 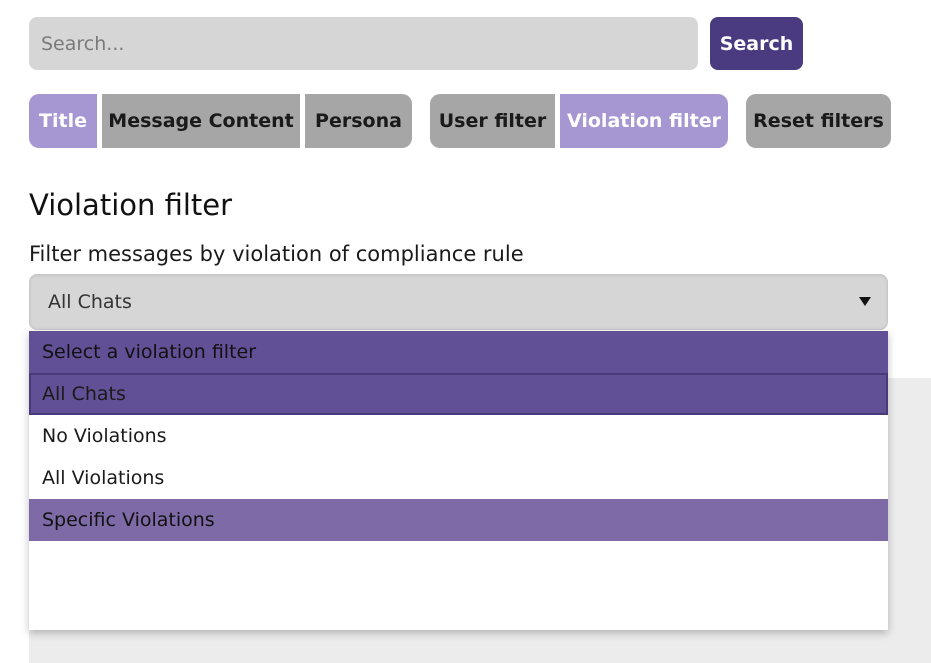 I want to click on option-specific-violations: Specific Violations, so click(x=458, y=520).